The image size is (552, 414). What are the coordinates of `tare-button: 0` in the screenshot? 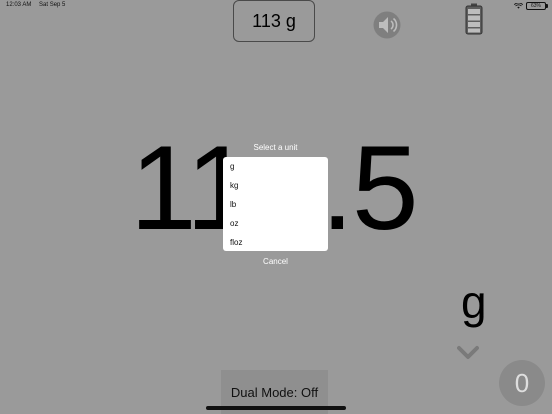 It's located at (522, 383).